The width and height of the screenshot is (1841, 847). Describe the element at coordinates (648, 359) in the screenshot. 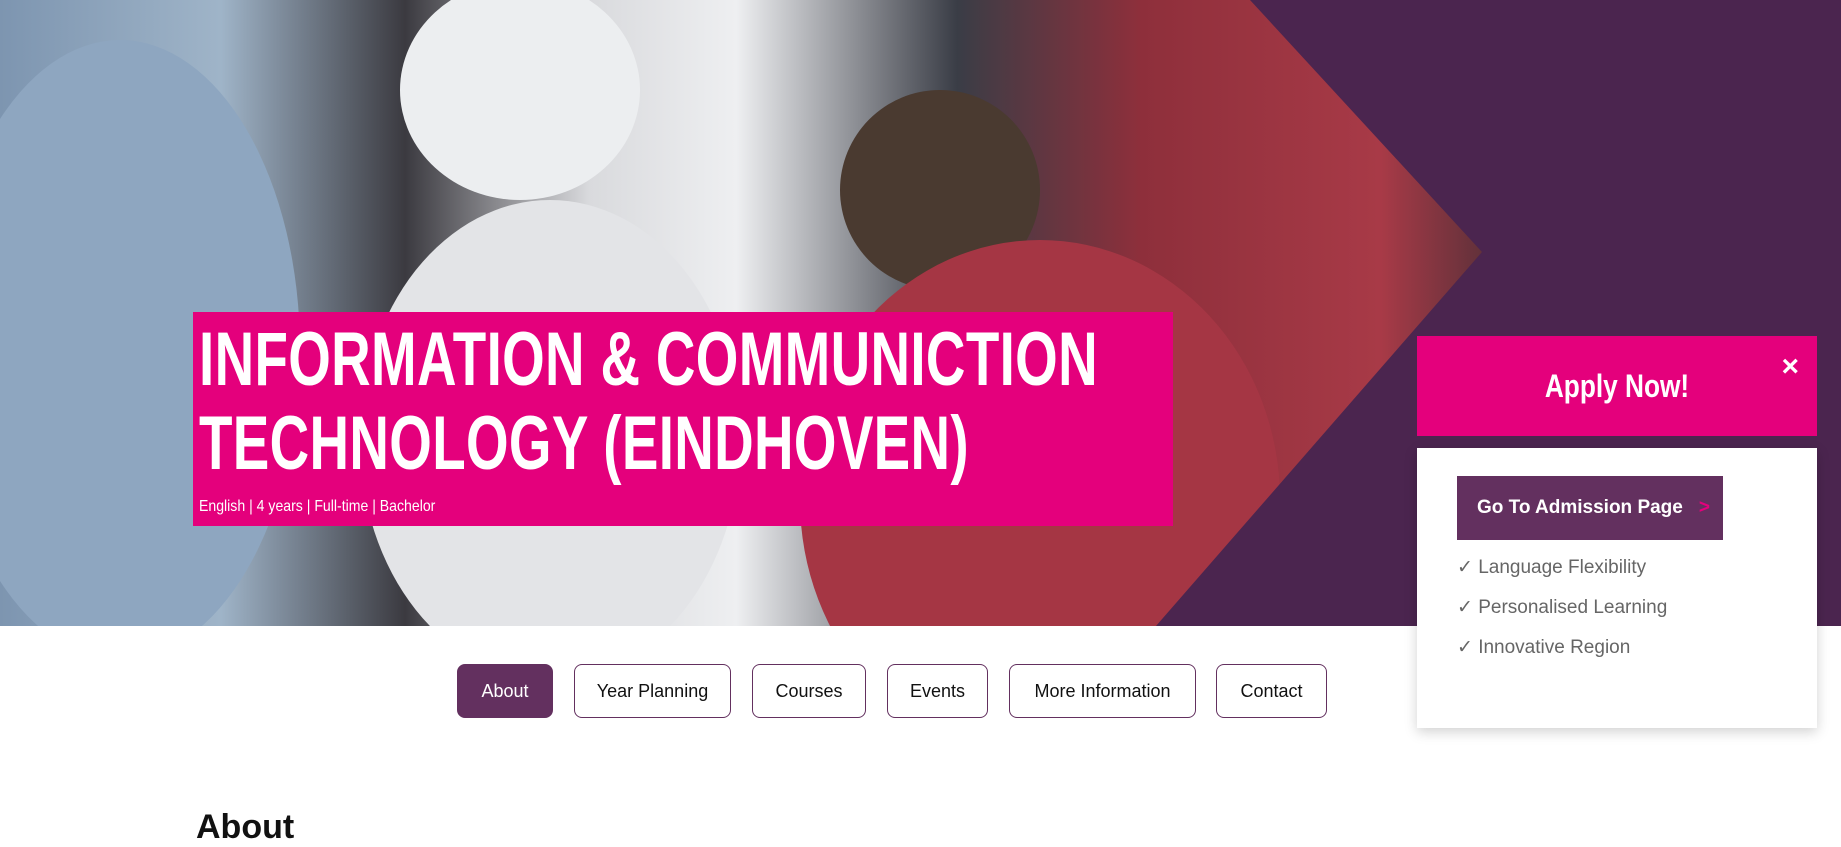

I see `program-title-line1: INFORMATION & COMMUNICTION` at that location.